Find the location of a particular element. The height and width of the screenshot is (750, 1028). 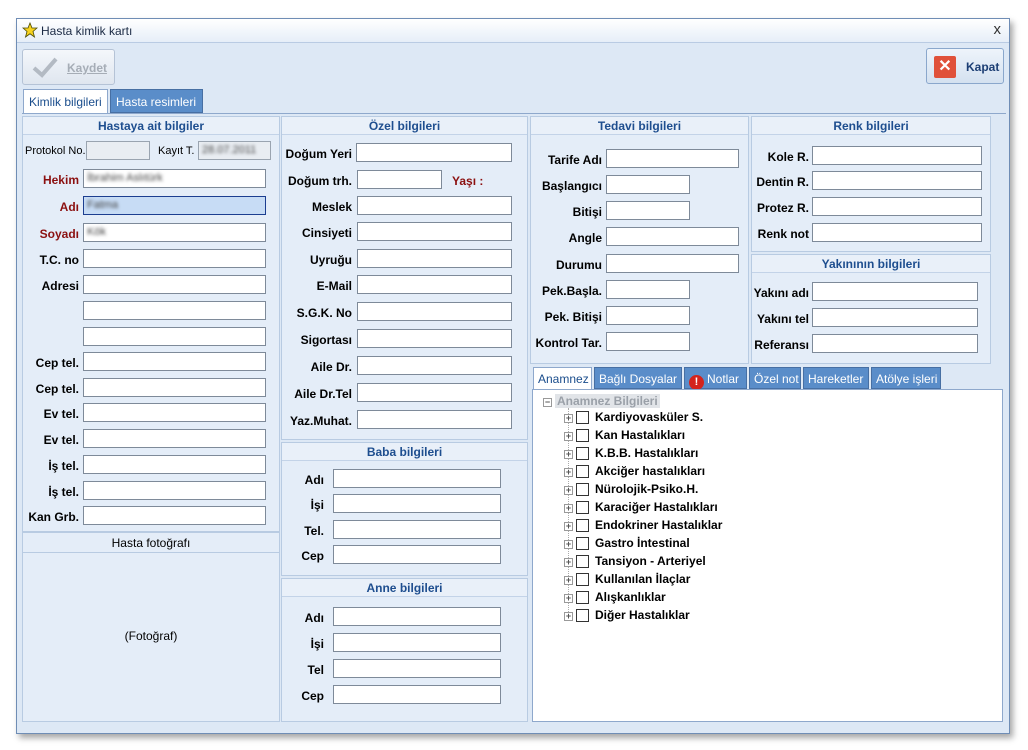

father-job-field is located at coordinates (417, 503).